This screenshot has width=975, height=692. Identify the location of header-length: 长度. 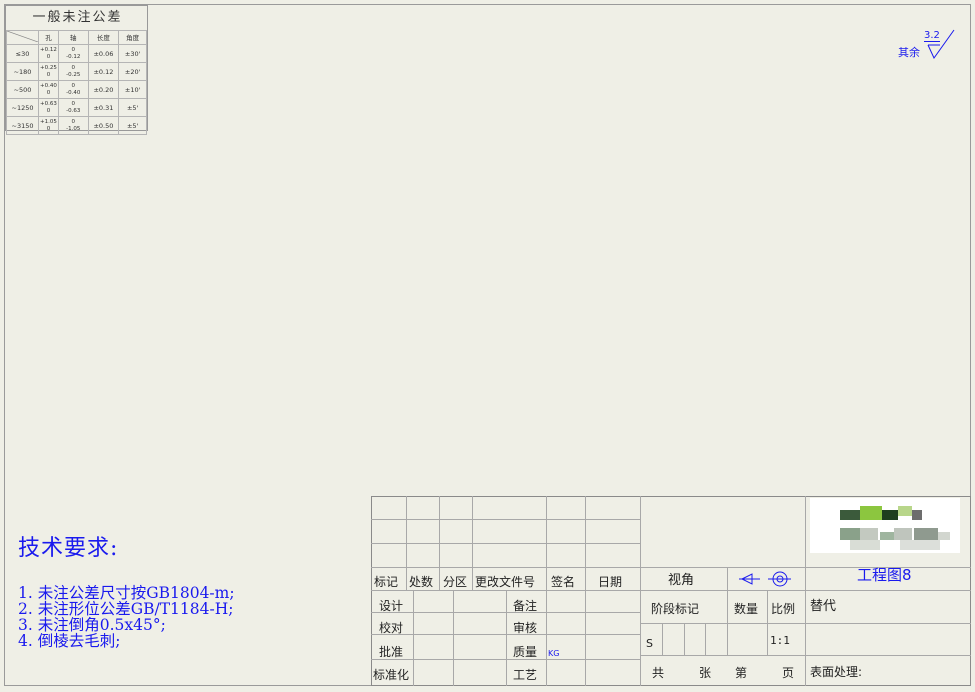
(103, 37).